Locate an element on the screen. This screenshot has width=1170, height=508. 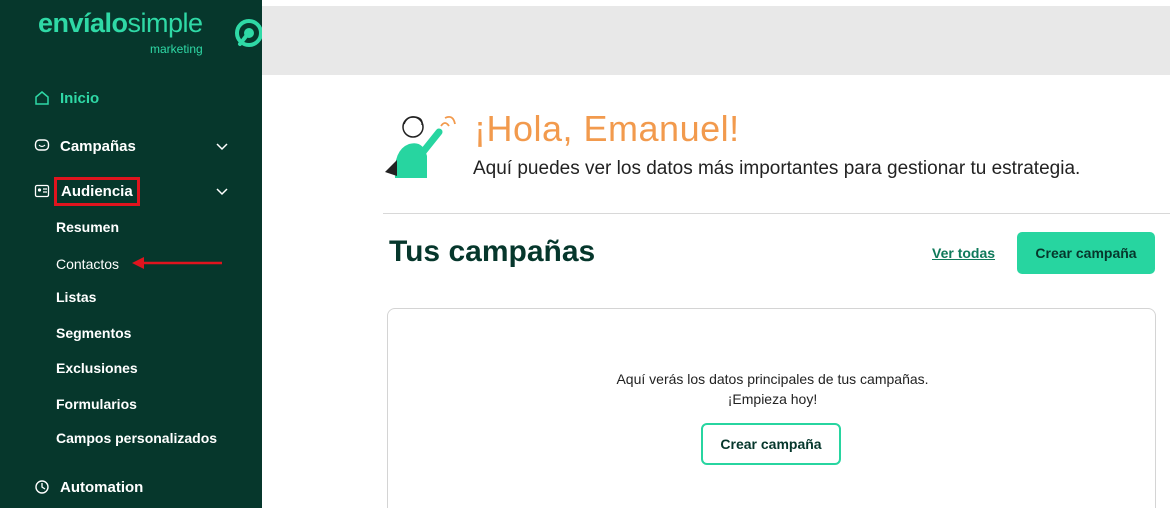
sidebar-item-label: Campañas is located at coordinates (98, 146).